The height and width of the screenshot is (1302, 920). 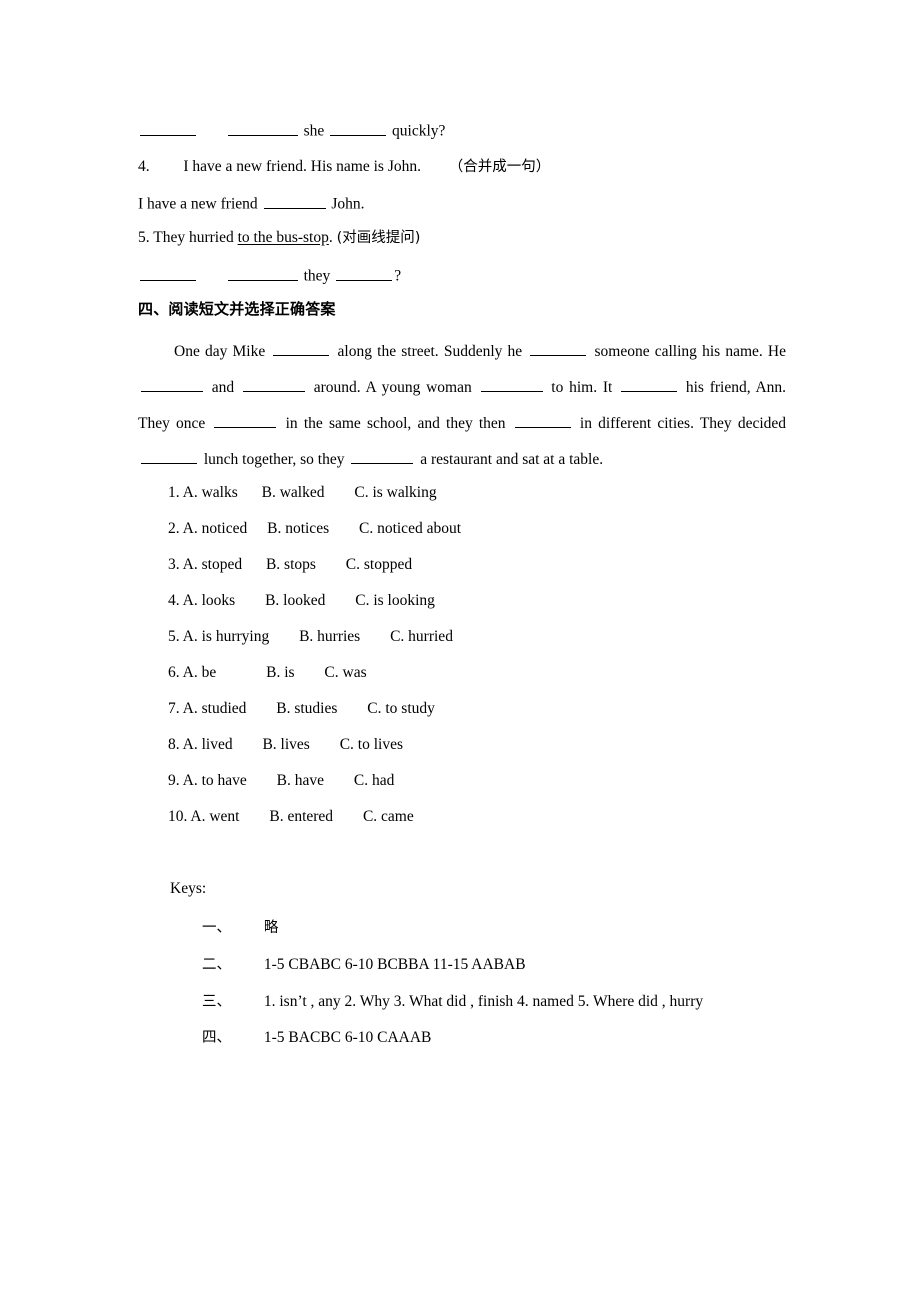 I want to click on mc-option-row-5: 5. A. is hurrying B. hurries C. hurried, so click(x=310, y=637).